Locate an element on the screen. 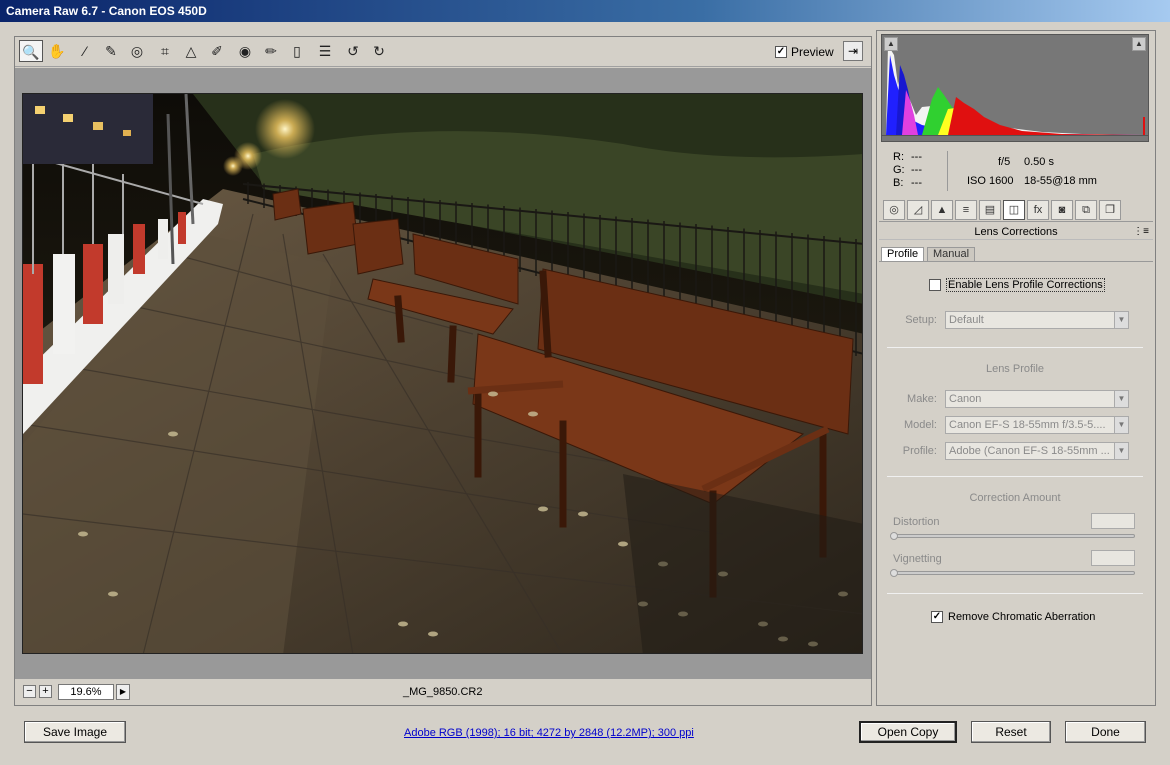  tab-split-toning-icon: ▤ is located at coordinates (990, 210).